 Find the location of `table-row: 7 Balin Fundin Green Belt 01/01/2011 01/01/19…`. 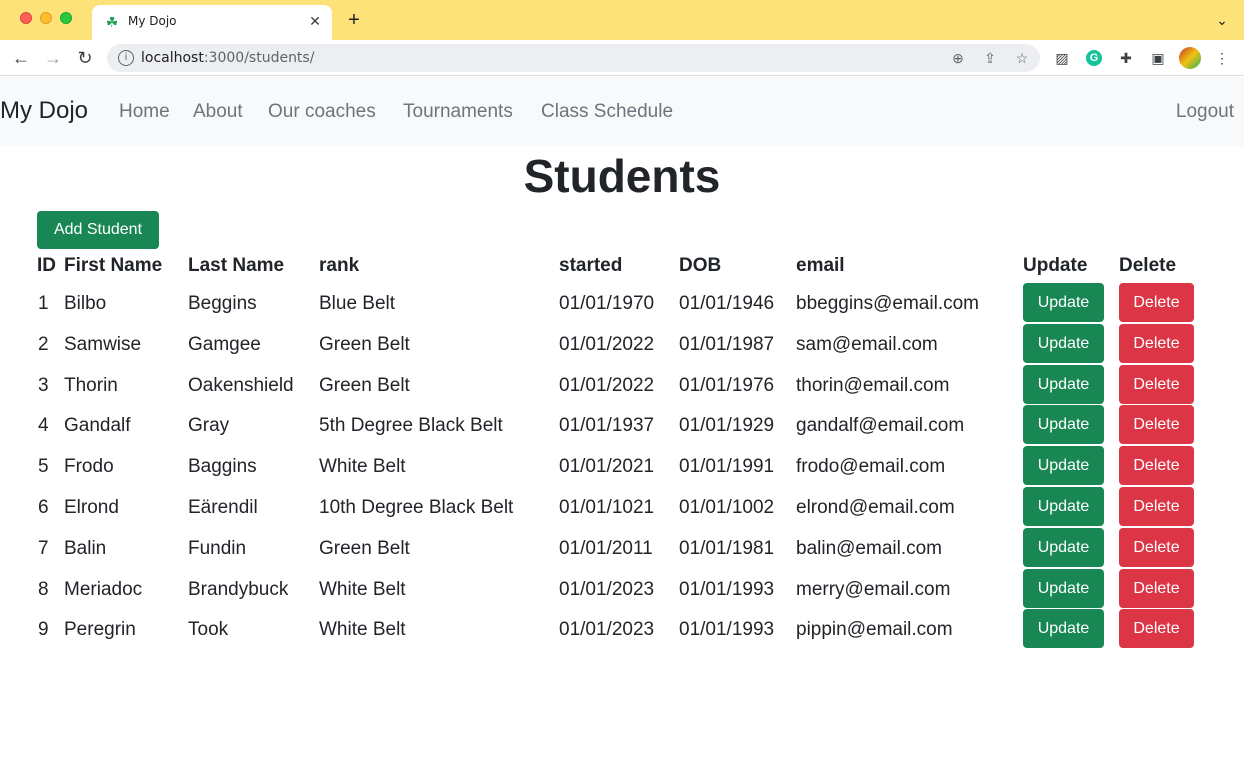

table-row: 7 Balin Fundin Green Belt 01/01/2011 01/01/19… is located at coordinates (622, 548).